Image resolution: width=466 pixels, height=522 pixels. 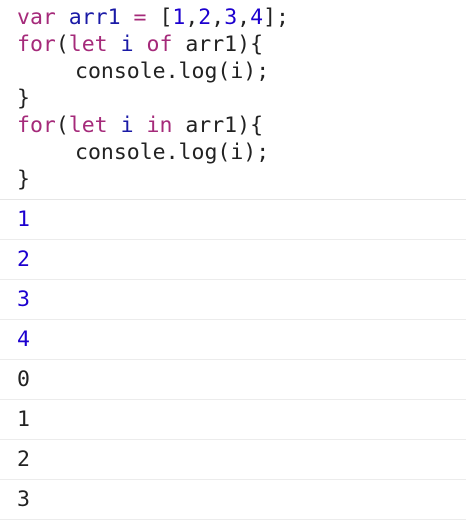 What do you see at coordinates (159, 125) in the screenshot?
I see `keyword-in: in` at bounding box center [159, 125].